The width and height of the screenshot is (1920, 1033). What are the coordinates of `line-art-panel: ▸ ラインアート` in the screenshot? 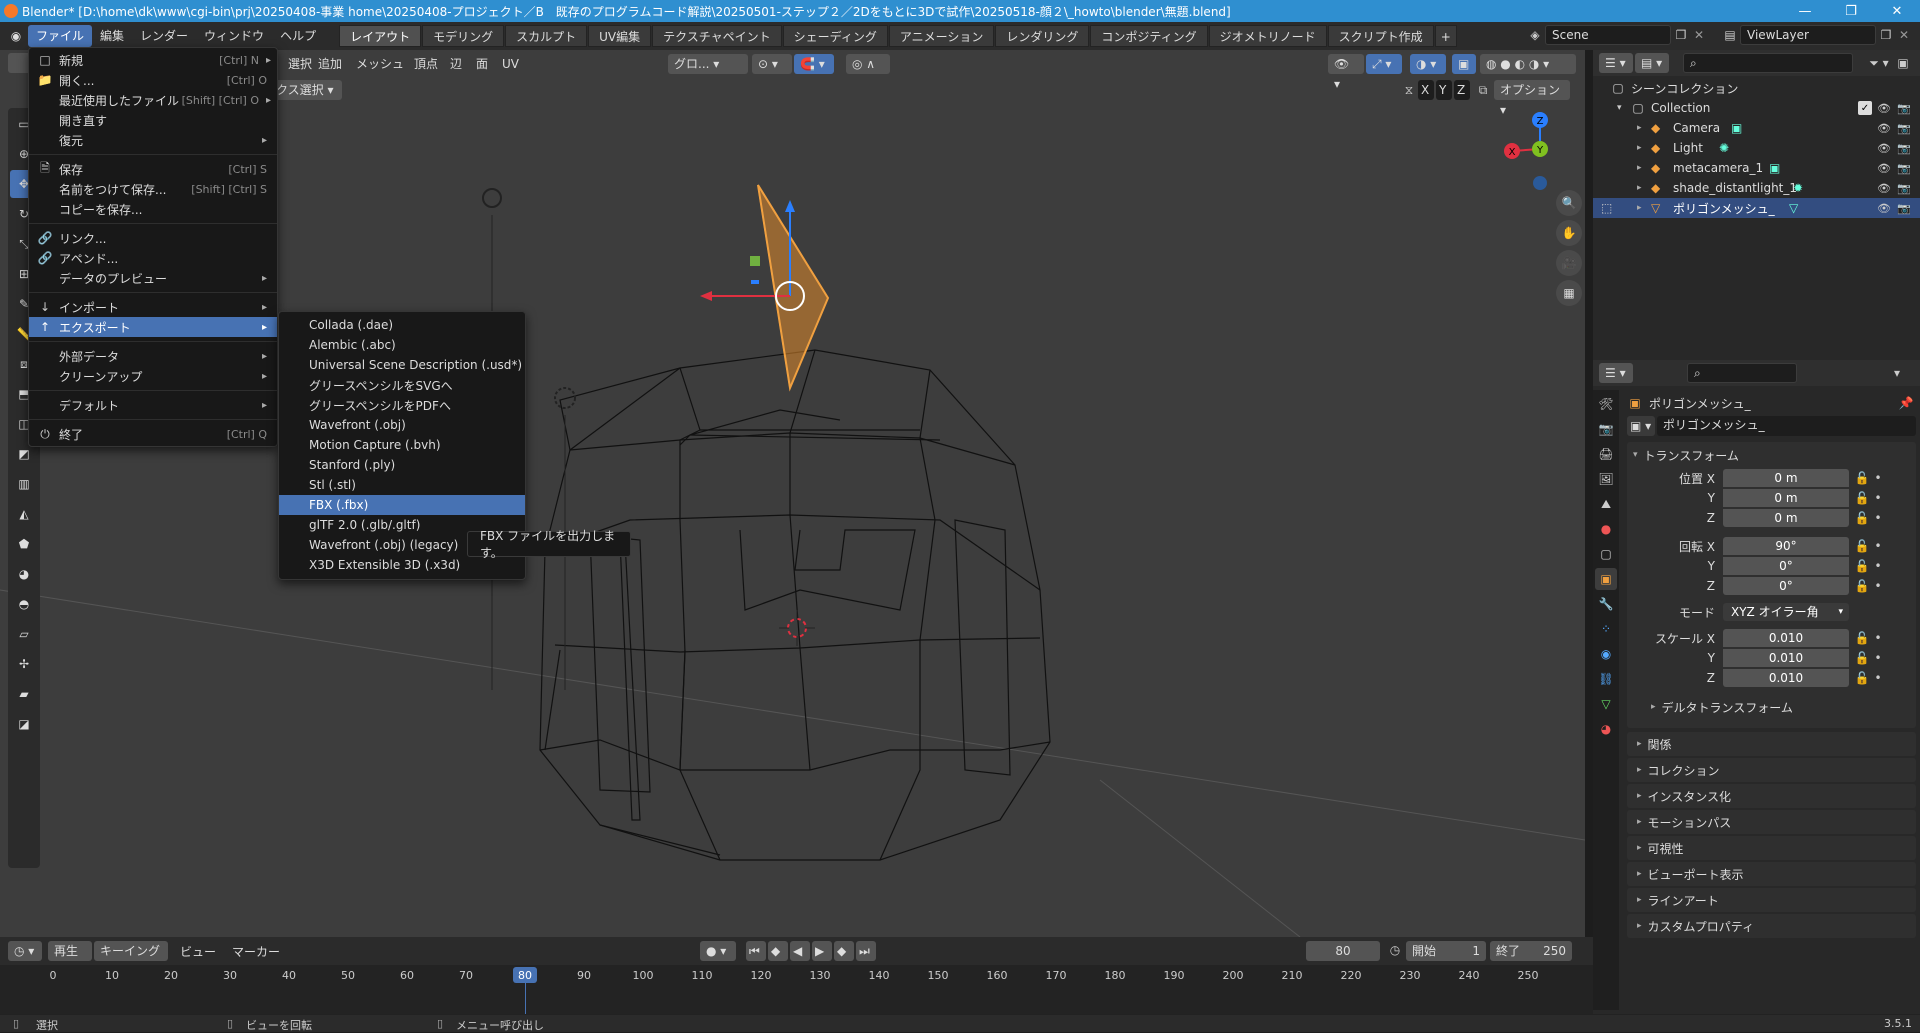 It's located at (1771, 900).